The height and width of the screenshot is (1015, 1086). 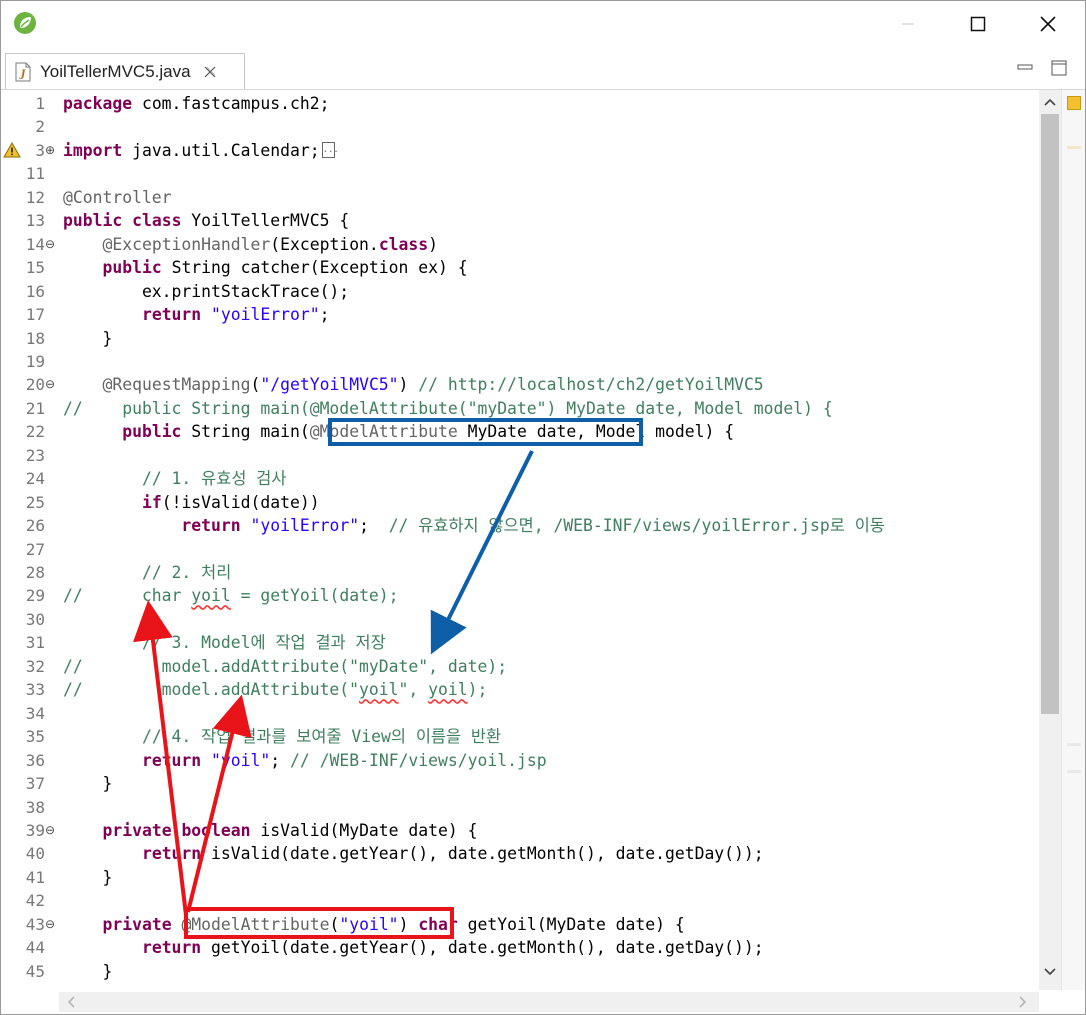 I want to click on code-token: java.util.Calendar;, so click(x=221, y=150).